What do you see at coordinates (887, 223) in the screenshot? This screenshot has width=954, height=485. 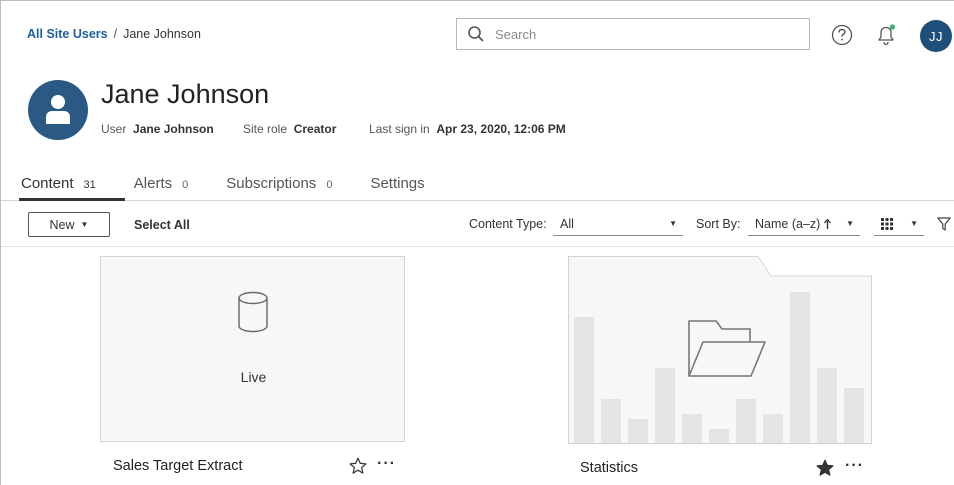 I see `grid-view-icon` at bounding box center [887, 223].